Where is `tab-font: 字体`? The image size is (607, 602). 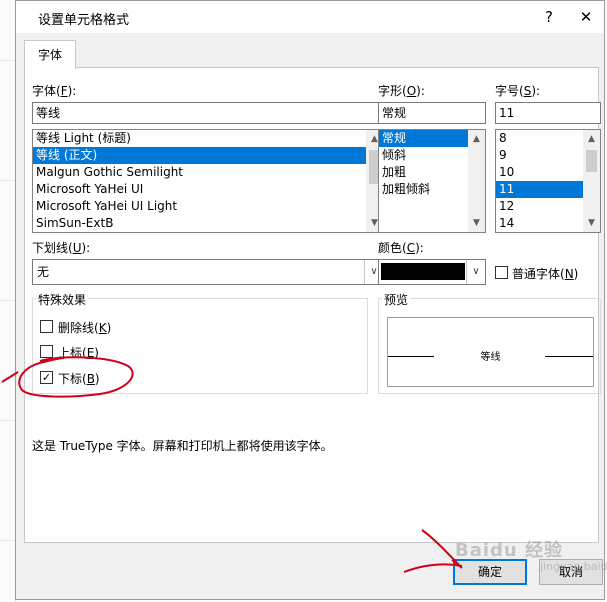 tab-font: 字体 is located at coordinates (50, 54).